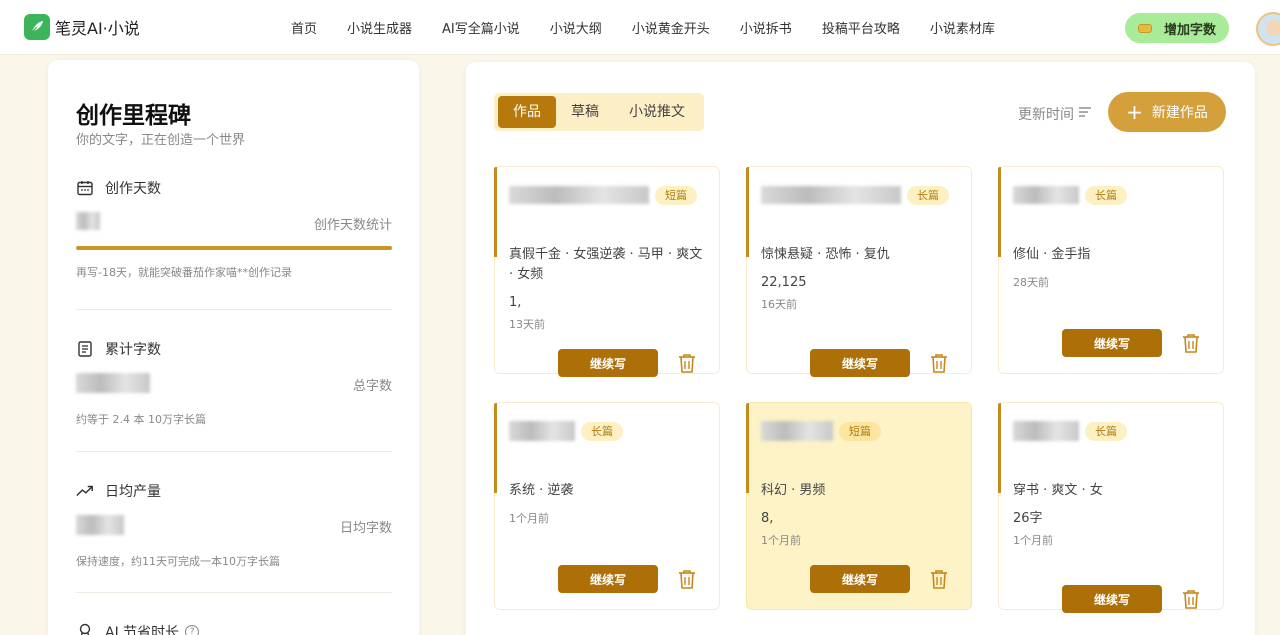  Describe the element at coordinates (825, 254) in the screenshot. I see `work-tags: 惊悚悬疑 · 恐怖 · 复仇` at that location.